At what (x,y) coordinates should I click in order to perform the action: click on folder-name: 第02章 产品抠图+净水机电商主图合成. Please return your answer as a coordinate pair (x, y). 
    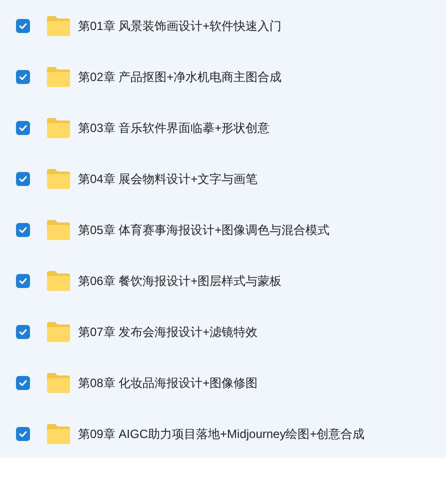
    Looking at the image, I should click on (180, 77).